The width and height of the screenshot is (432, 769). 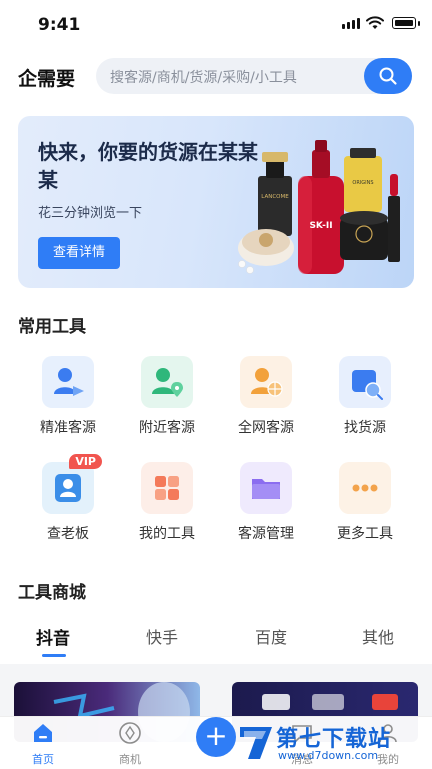 I want to click on bottom-nav: 首页 商机 + 消息 我的 第七下载站 www.d7down.com, so click(x=216, y=742).